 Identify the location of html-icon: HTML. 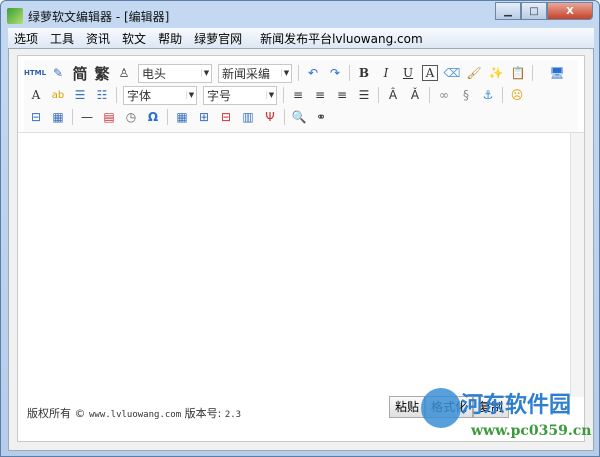
(35, 73).